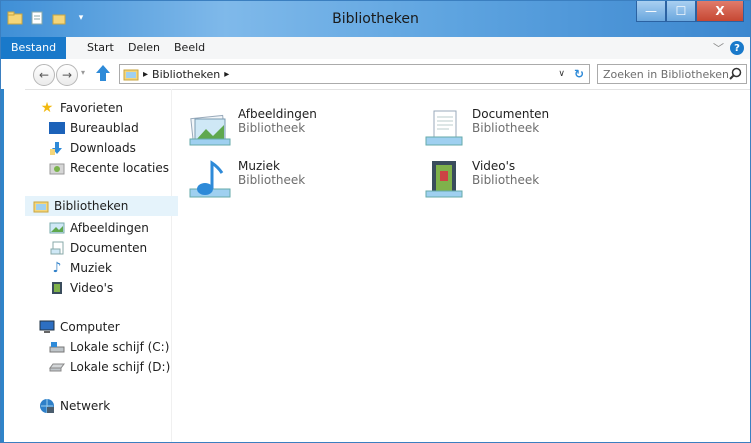 Image resolution: width=751 pixels, height=443 pixels. I want to click on libraries-icon, so click(41, 206).